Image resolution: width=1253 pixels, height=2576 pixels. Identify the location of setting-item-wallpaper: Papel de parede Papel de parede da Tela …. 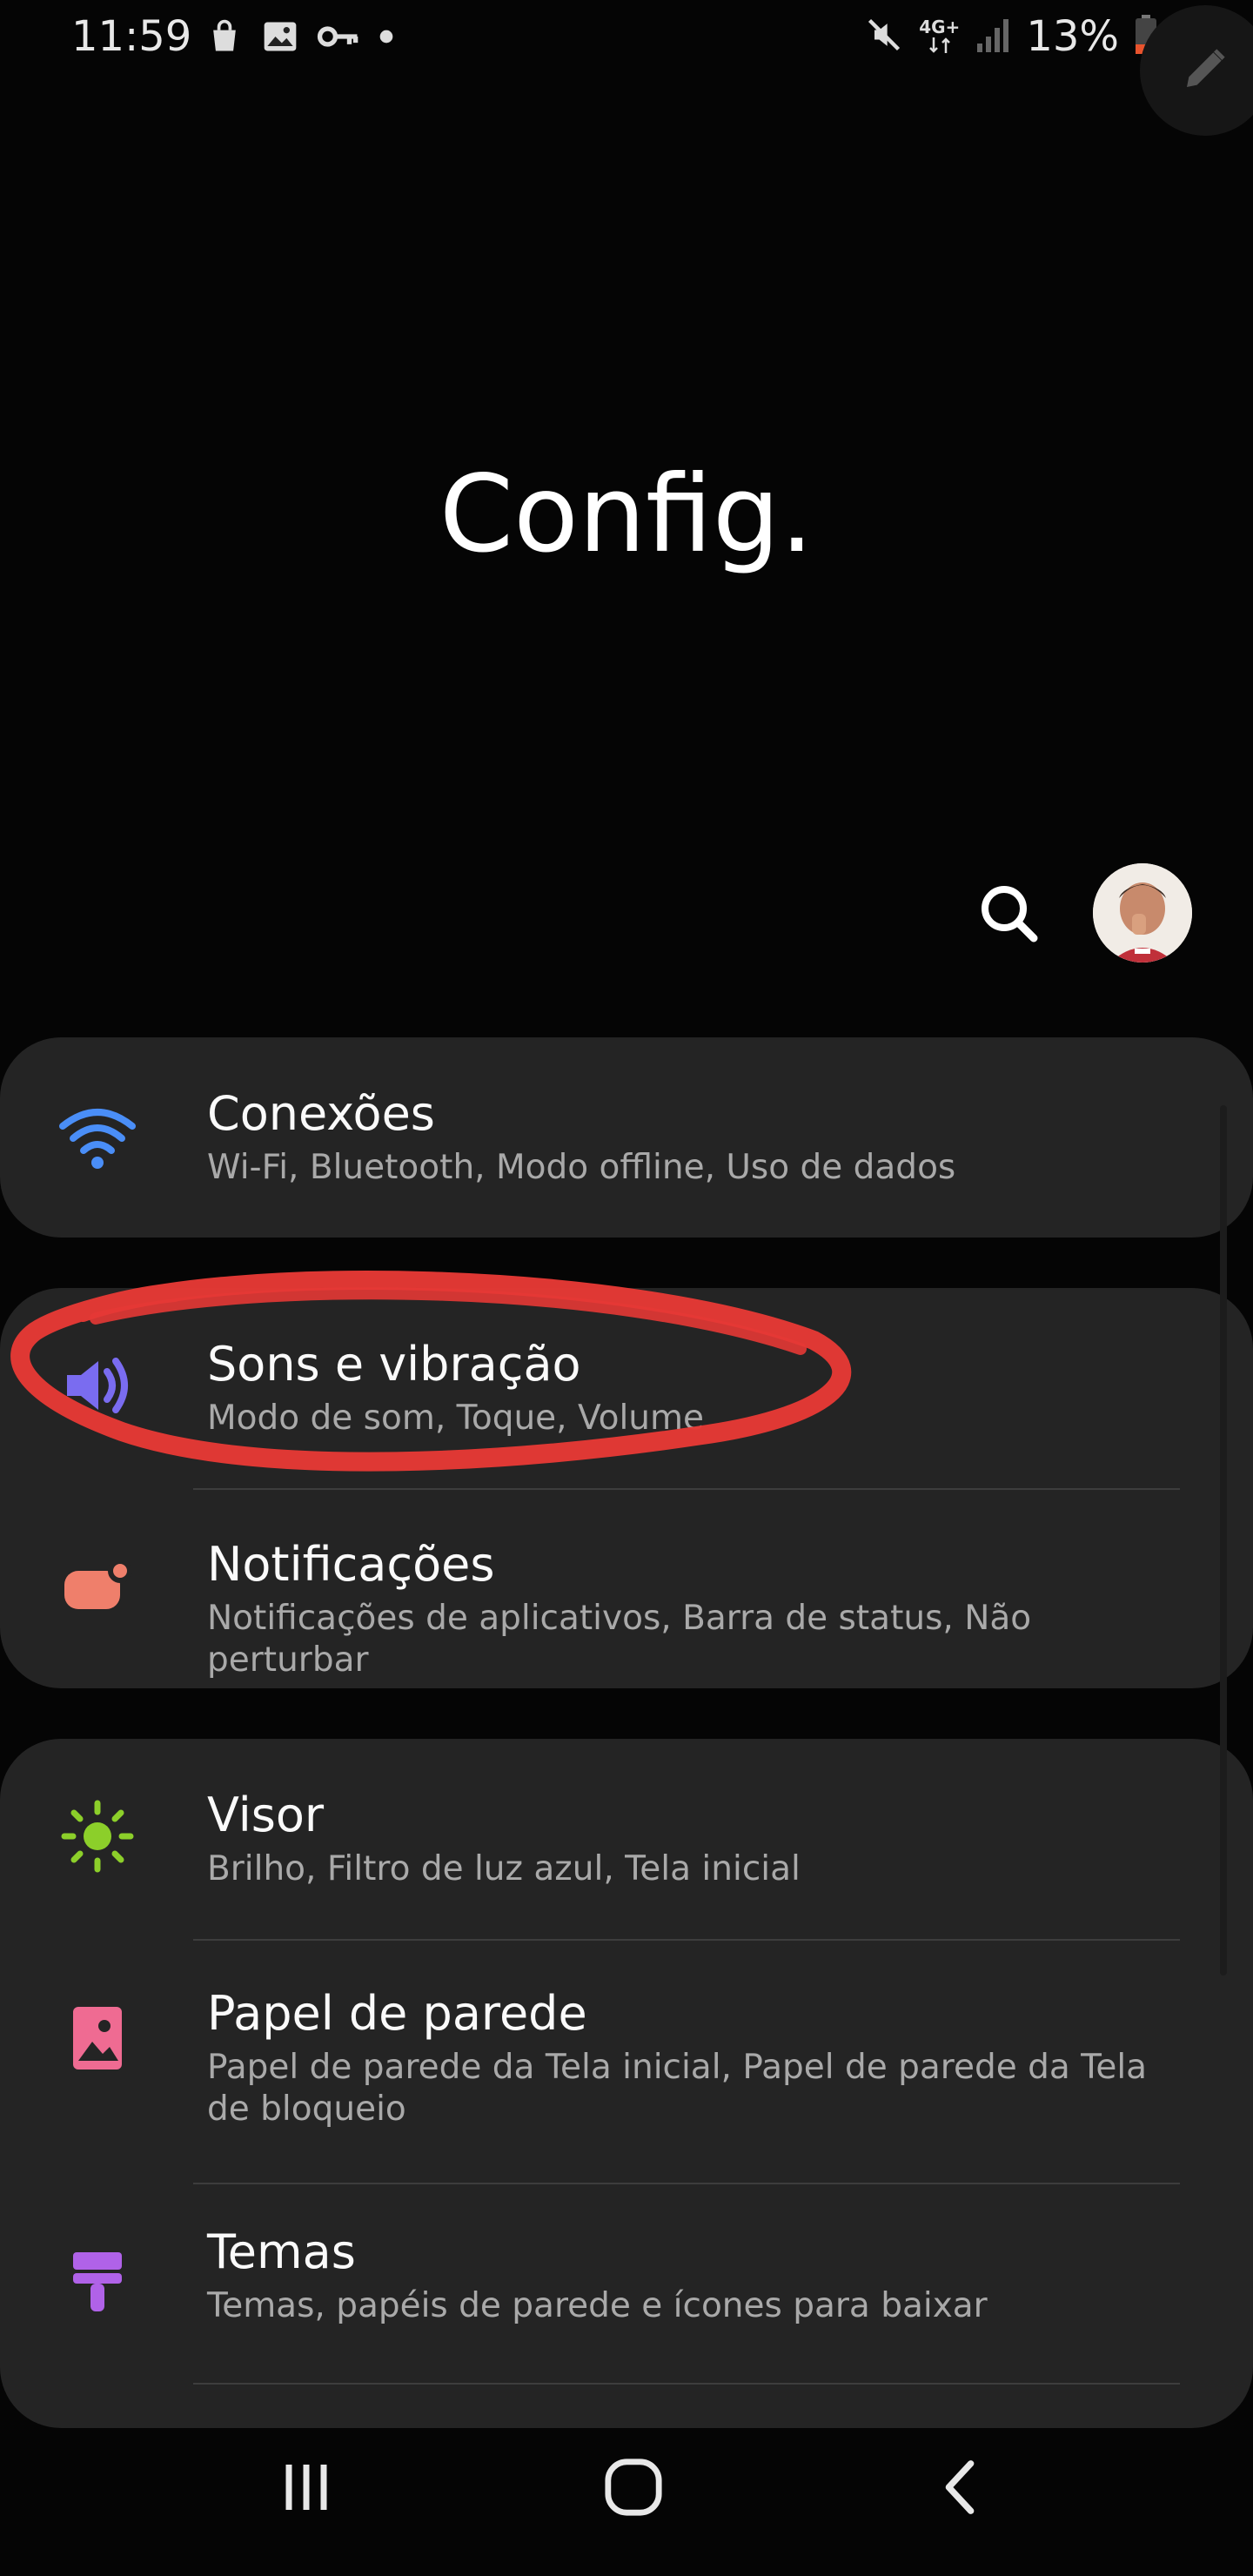
(626, 2062).